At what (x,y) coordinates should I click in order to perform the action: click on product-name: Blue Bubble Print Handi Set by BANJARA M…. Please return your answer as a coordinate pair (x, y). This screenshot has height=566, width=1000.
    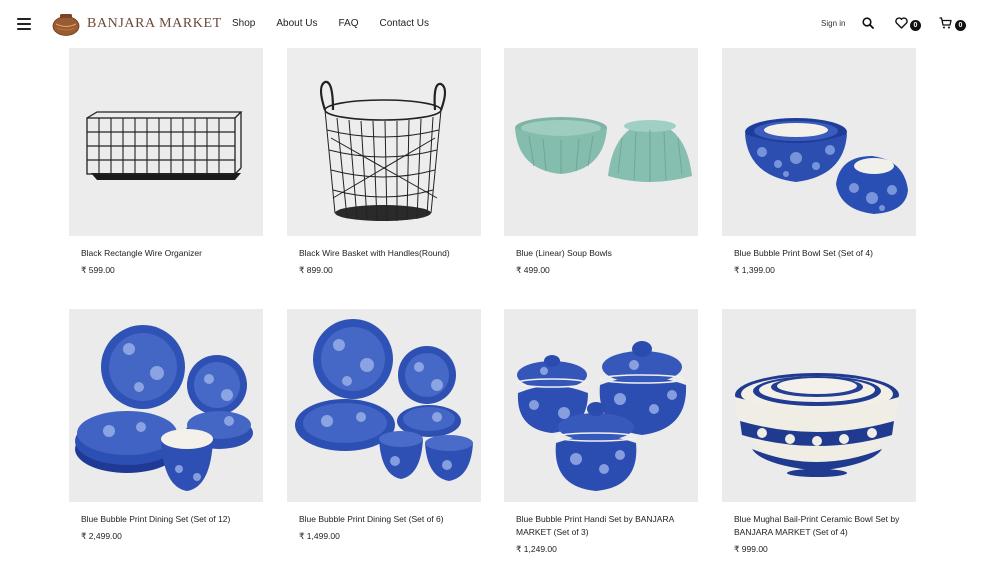
    Looking at the image, I should click on (601, 526).